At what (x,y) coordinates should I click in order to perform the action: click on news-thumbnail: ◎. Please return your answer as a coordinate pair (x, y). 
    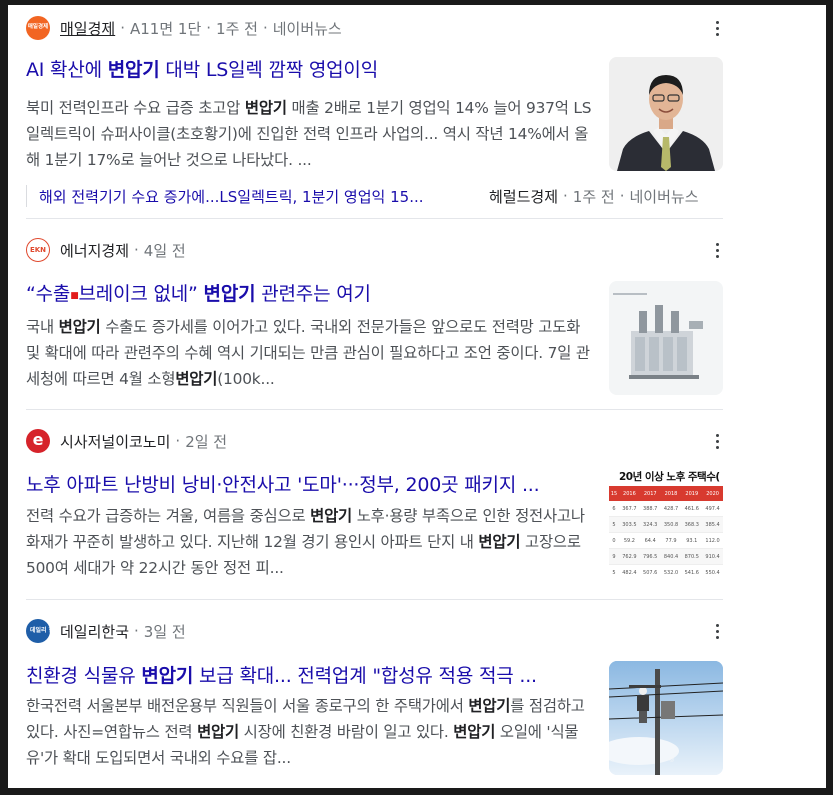
    Looking at the image, I should click on (666, 718).